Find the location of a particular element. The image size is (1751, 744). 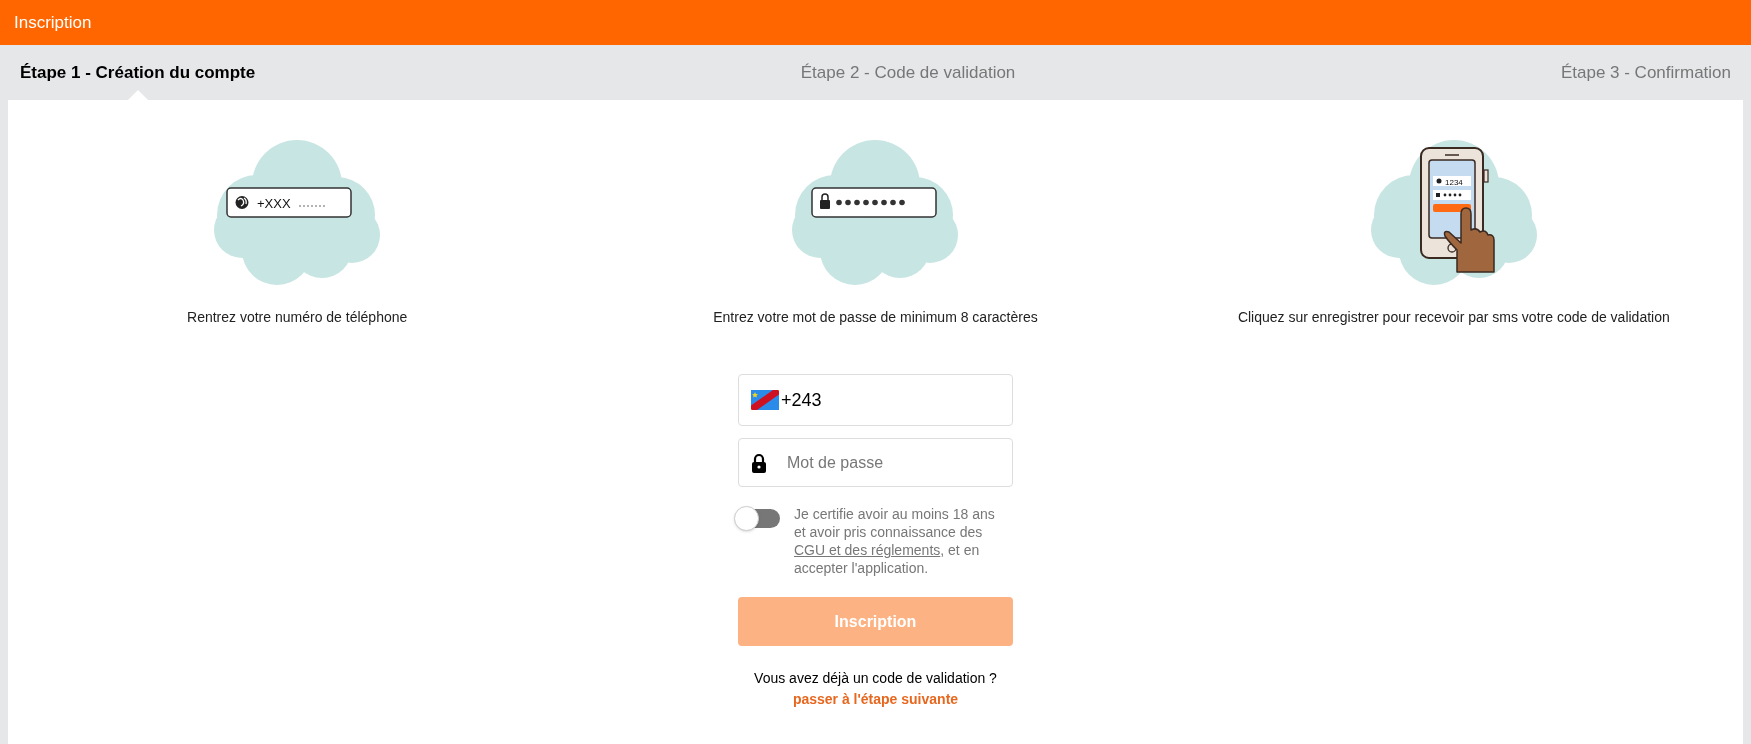

phone-value: +243 is located at coordinates (881, 400).